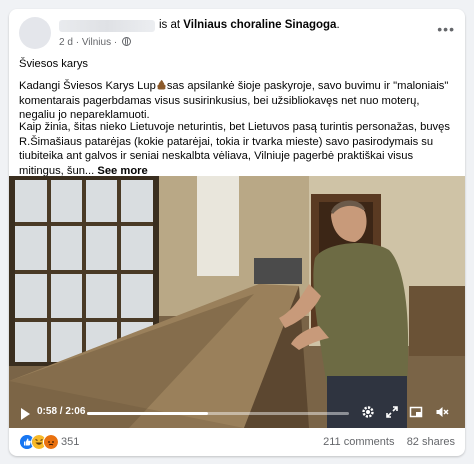  Describe the element at coordinates (446, 29) in the screenshot. I see `more-options-icon: •••` at that location.